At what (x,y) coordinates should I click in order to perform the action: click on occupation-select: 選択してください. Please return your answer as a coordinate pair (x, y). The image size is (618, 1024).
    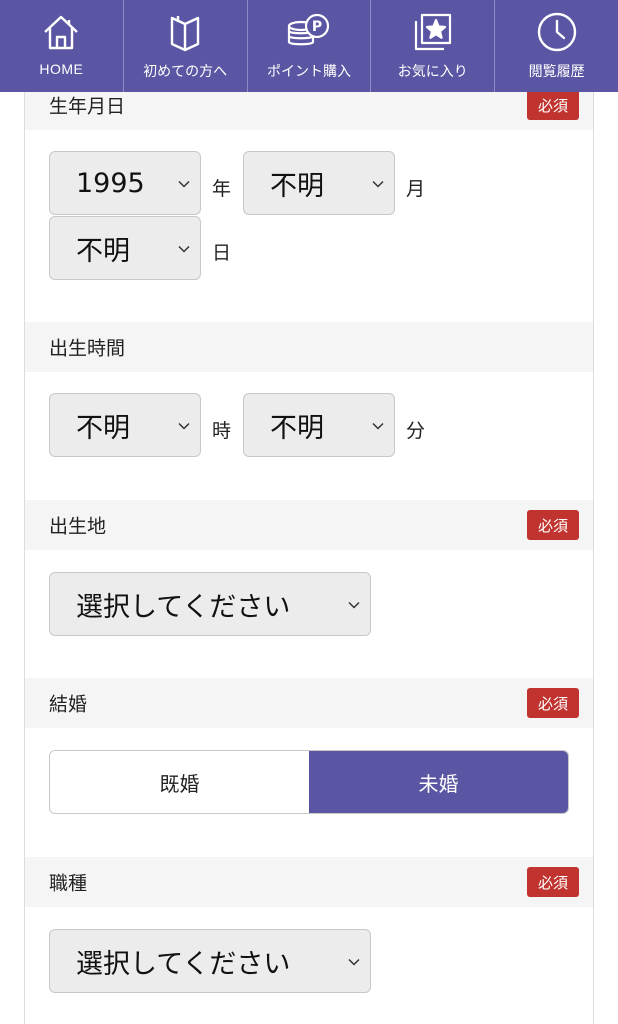
    Looking at the image, I should click on (210, 961).